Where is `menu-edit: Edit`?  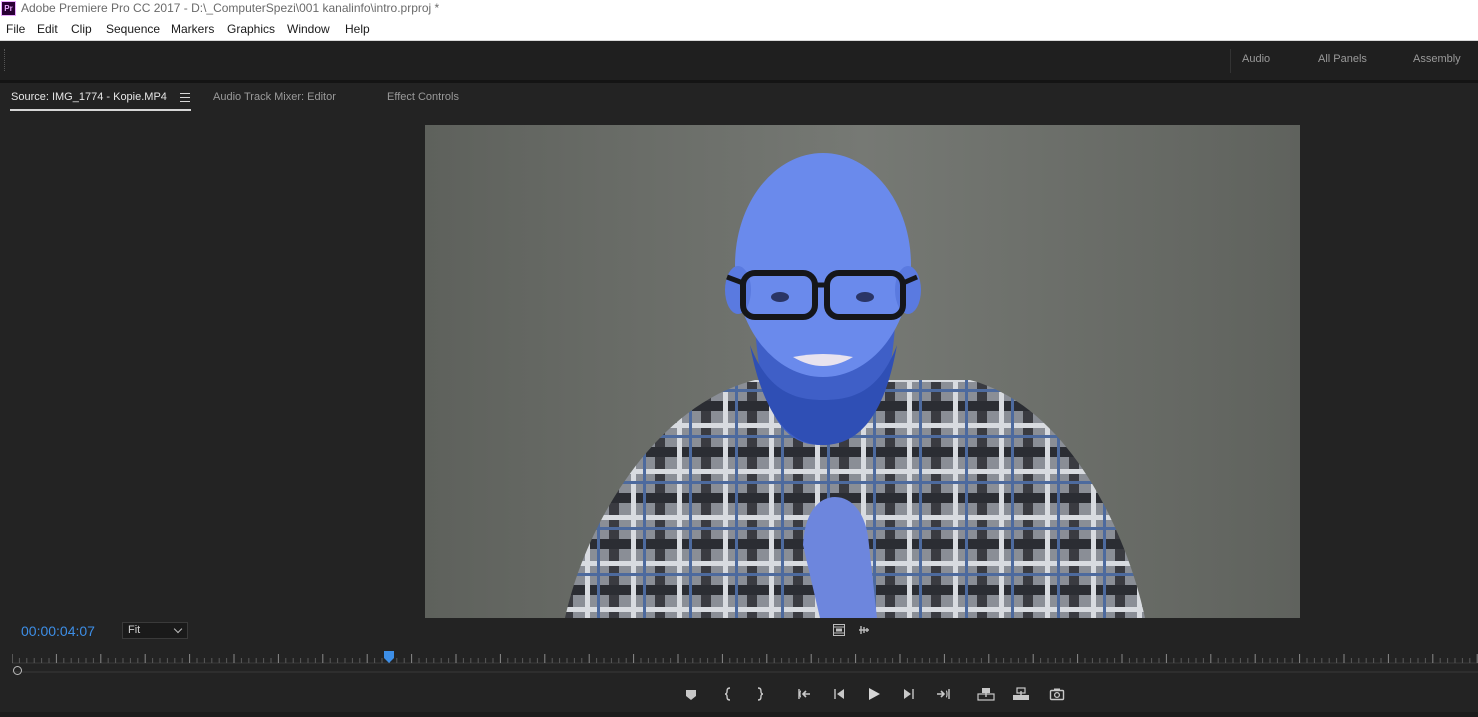
menu-edit: Edit is located at coordinates (47, 29).